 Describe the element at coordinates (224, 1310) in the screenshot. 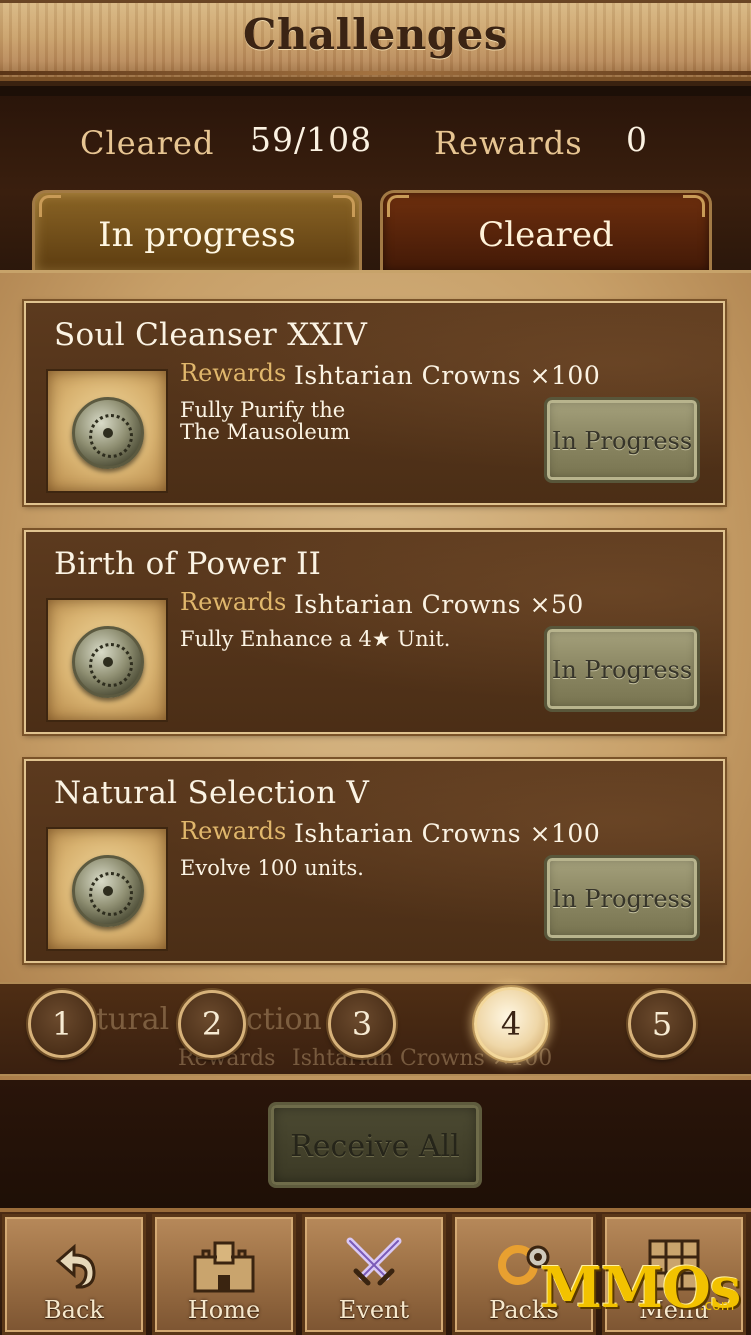

I see `nav-label: Home` at that location.